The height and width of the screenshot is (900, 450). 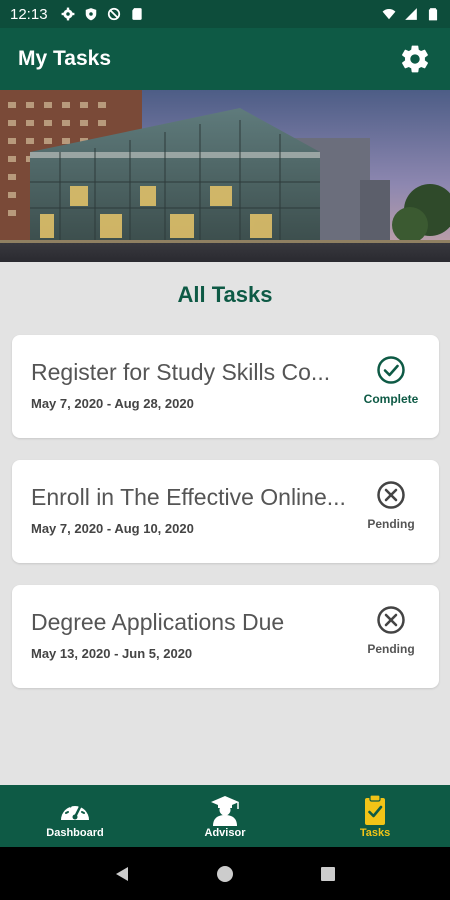 What do you see at coordinates (391, 399) in the screenshot?
I see `status-label: Complete` at bounding box center [391, 399].